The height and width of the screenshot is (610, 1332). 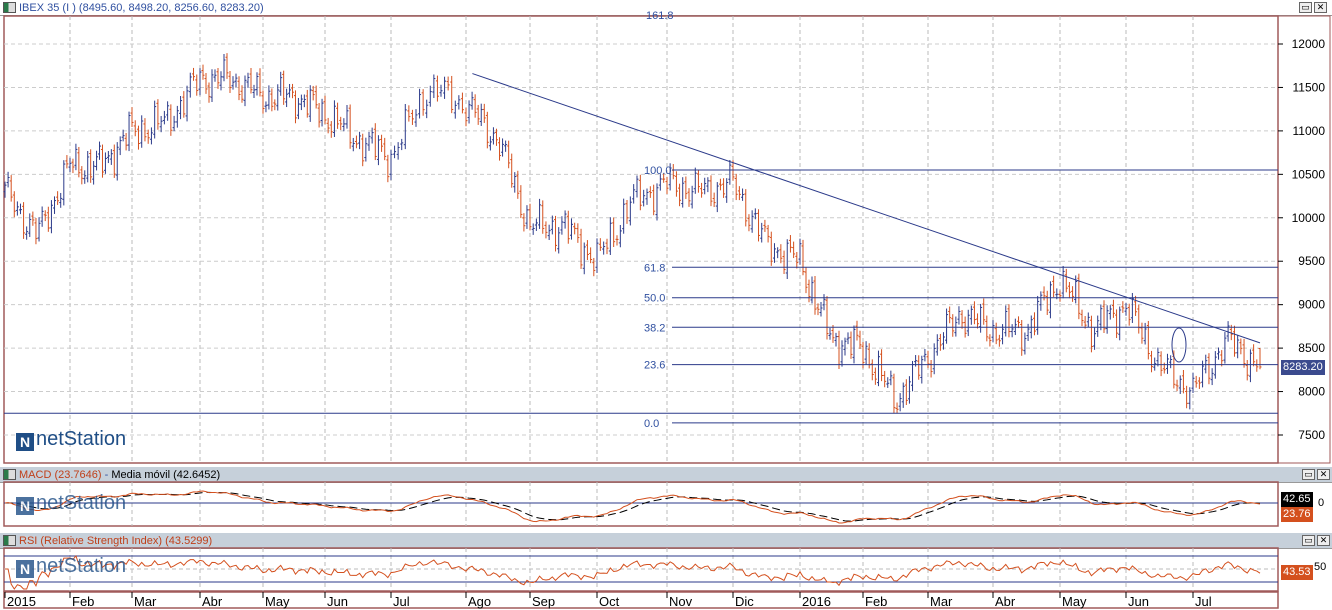 What do you see at coordinates (1311, 261) in the screenshot?
I see `price-tick-label: 9500` at bounding box center [1311, 261].